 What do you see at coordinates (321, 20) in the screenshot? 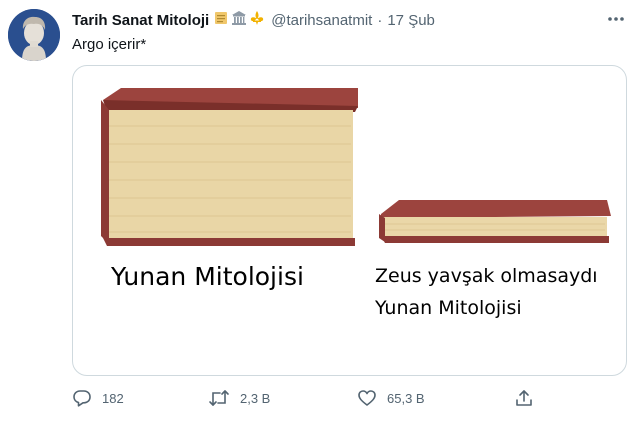
I see `user-handle: @tarihsanatmit` at bounding box center [321, 20].